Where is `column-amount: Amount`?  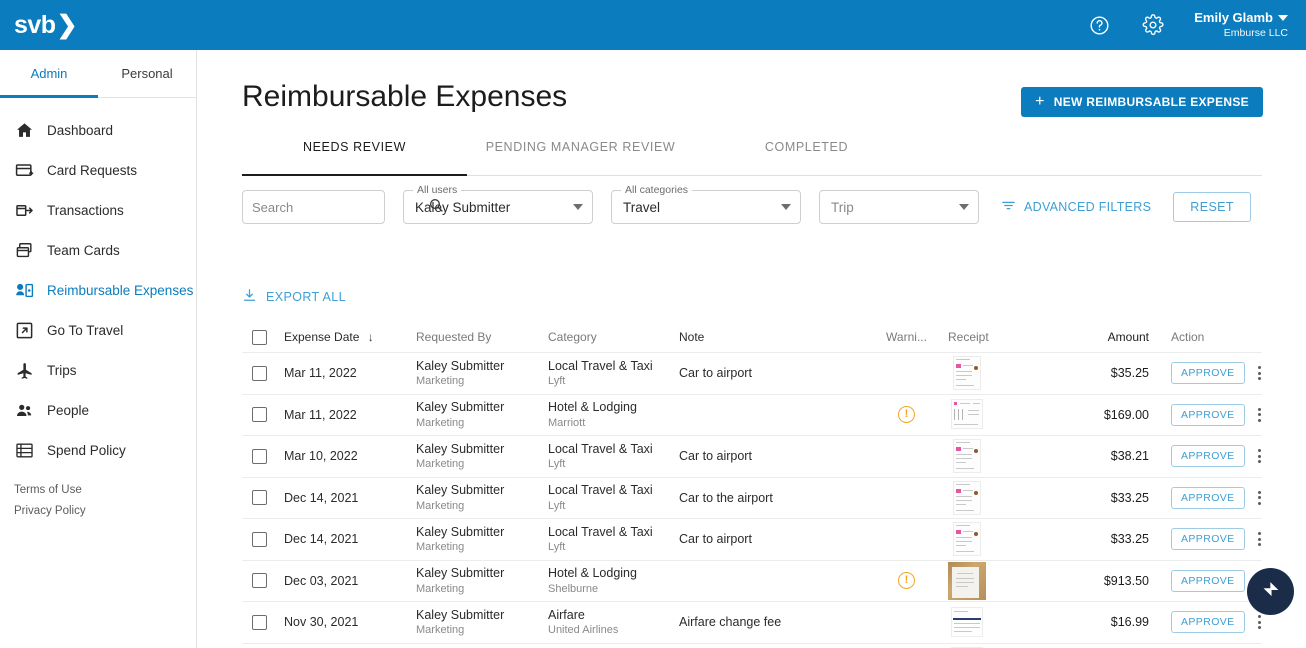
column-amount: Amount is located at coordinates (1097, 337).